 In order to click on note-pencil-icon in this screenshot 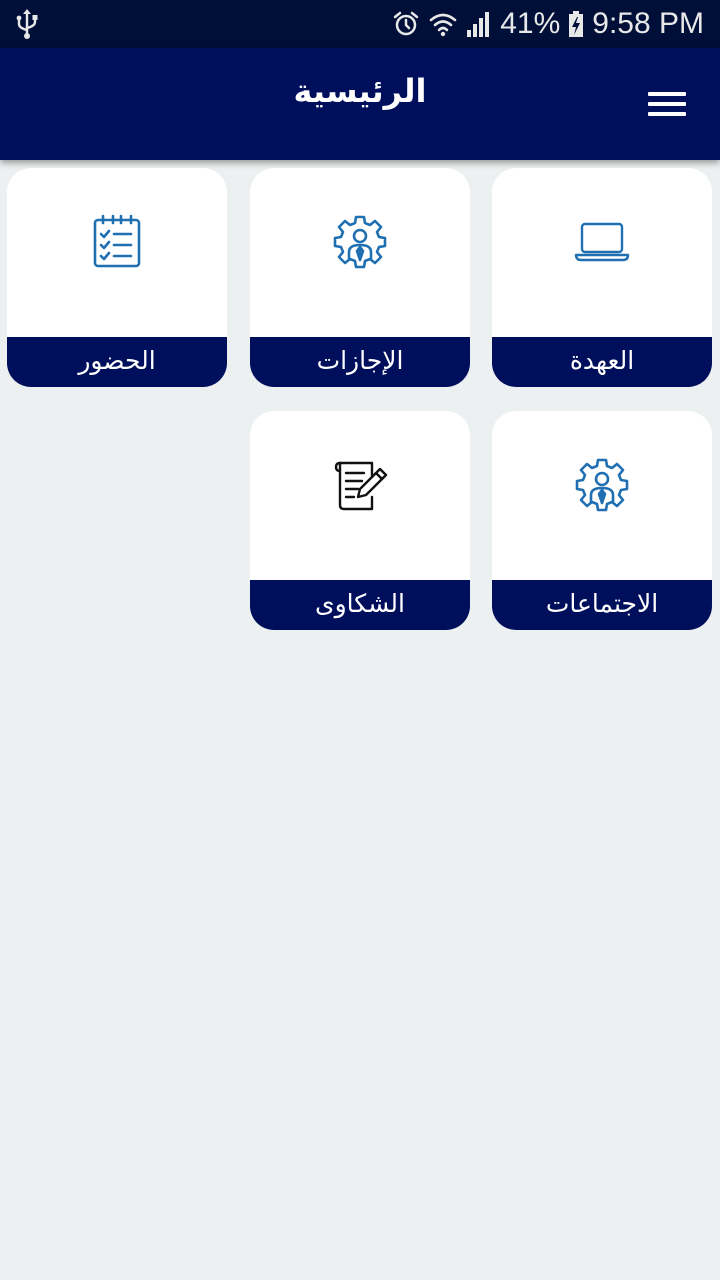, I will do `click(361, 486)`.